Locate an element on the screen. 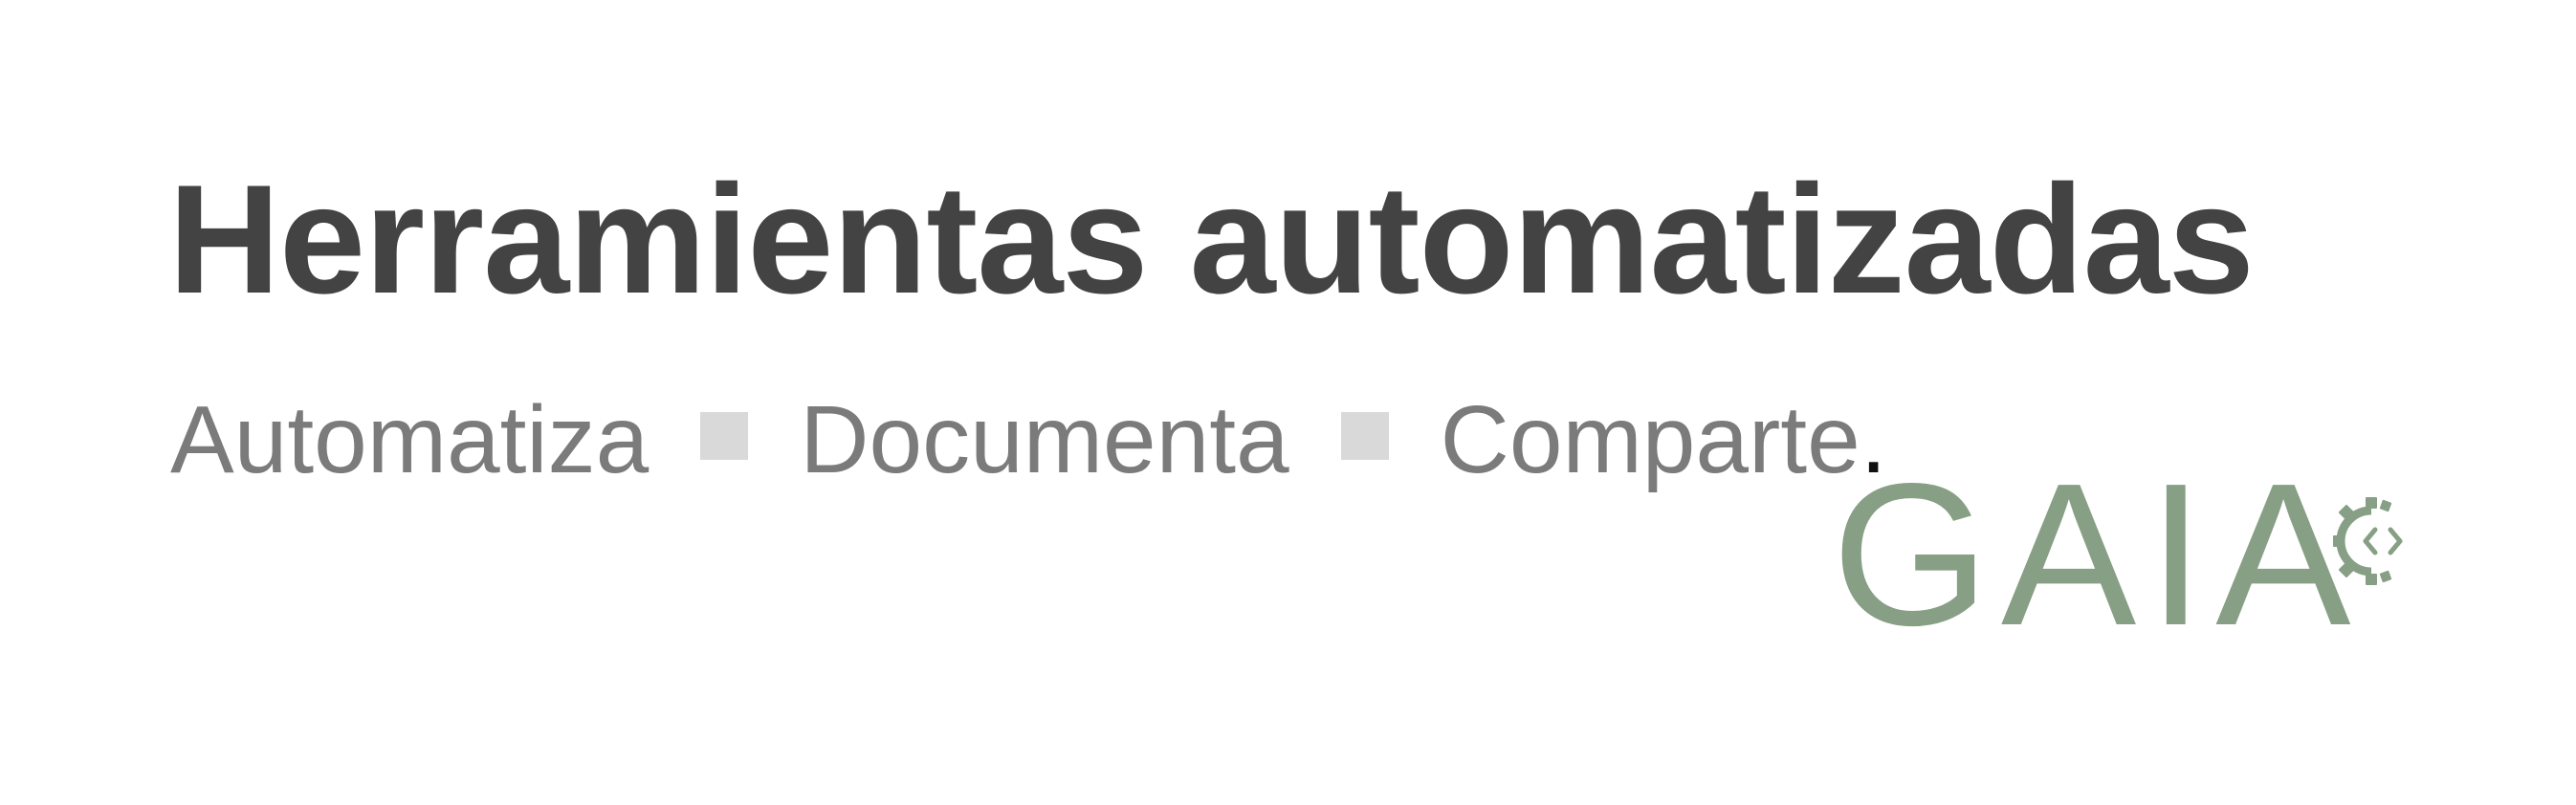 The width and height of the screenshot is (2576, 805). logo-wordmark: GAIA is located at coordinates (2098, 554).